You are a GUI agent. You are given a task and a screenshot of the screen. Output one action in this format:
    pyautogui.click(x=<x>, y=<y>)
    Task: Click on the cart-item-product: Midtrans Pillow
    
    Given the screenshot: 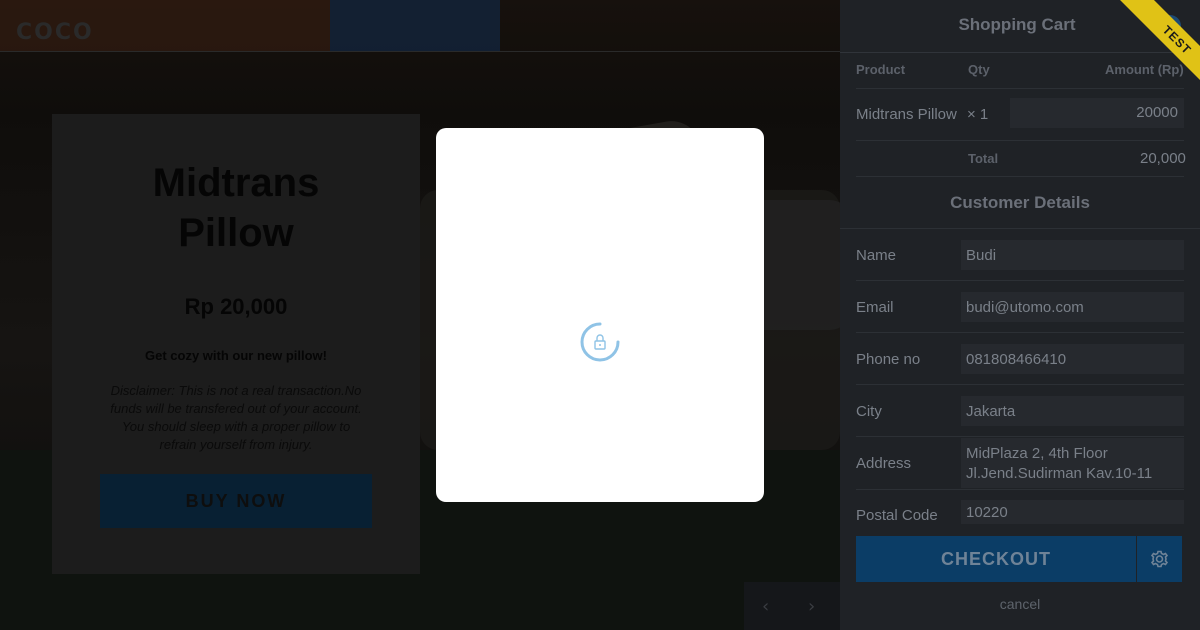 What is the action you would take?
    pyautogui.click(x=906, y=114)
    